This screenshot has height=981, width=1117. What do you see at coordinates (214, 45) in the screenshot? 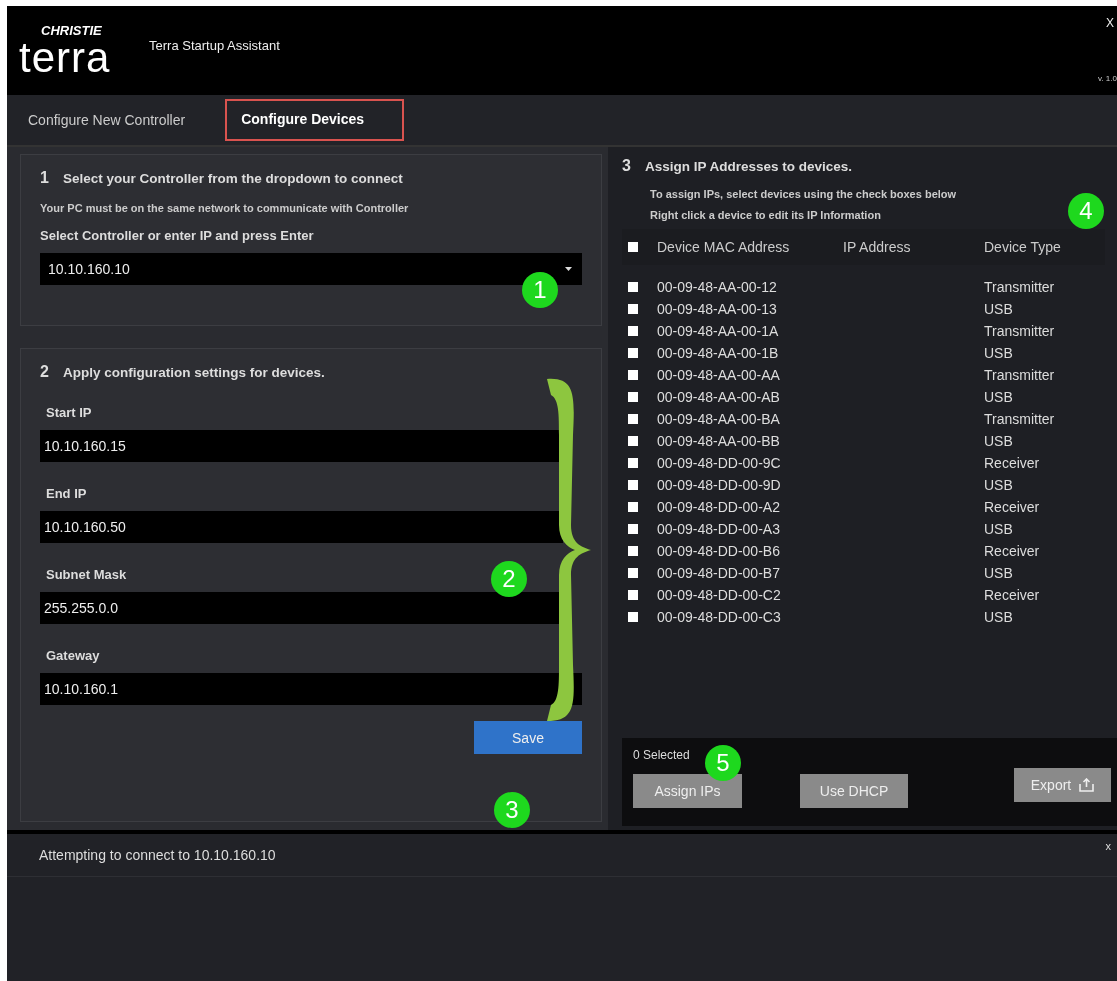
I see `window-title: Terra Startup Assistant` at bounding box center [214, 45].